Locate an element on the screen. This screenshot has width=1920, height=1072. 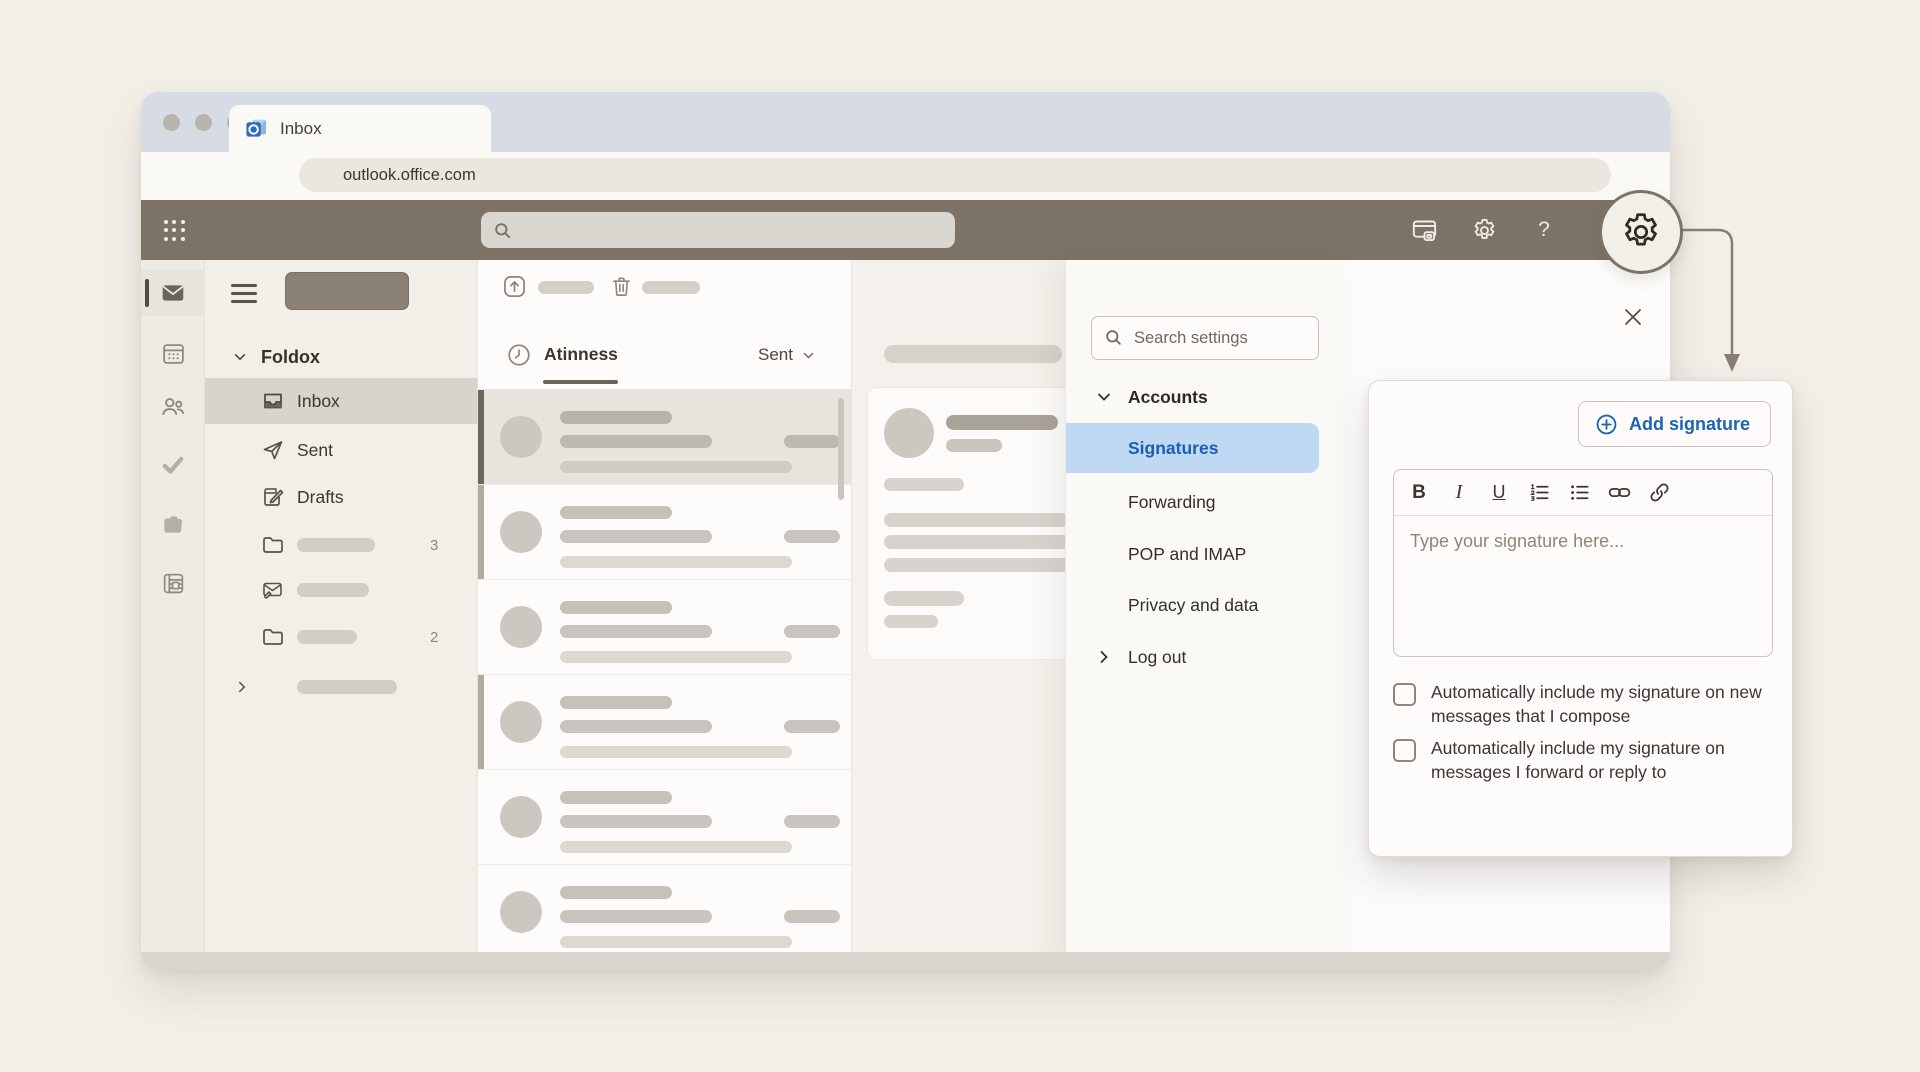
browser-toolbar: outlook.office.com is located at coordinates (905, 176).